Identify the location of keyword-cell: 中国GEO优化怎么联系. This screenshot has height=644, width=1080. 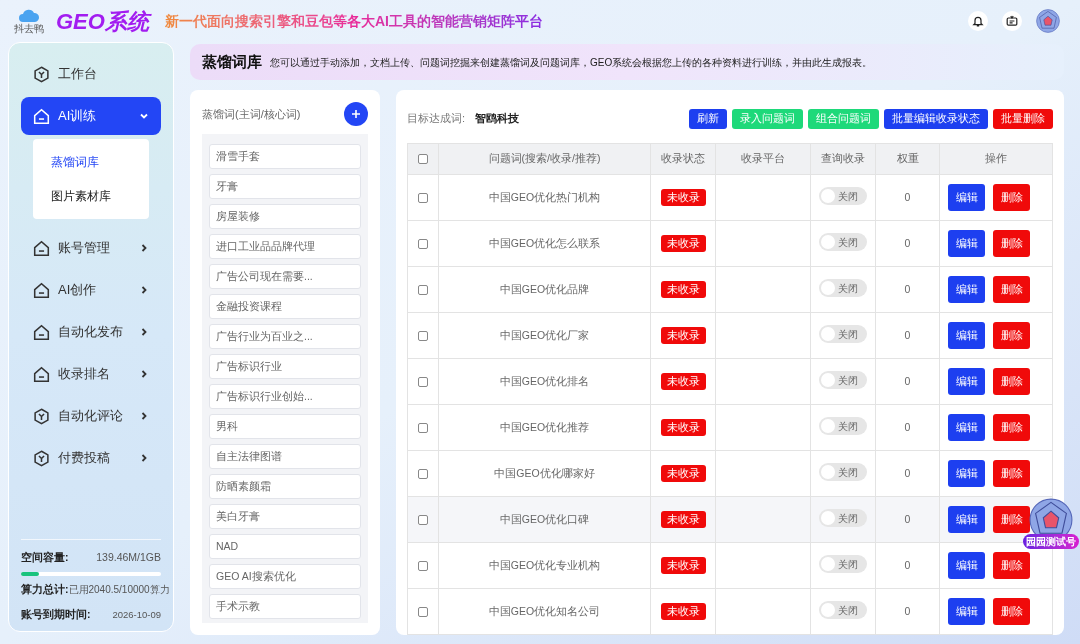
(544, 243).